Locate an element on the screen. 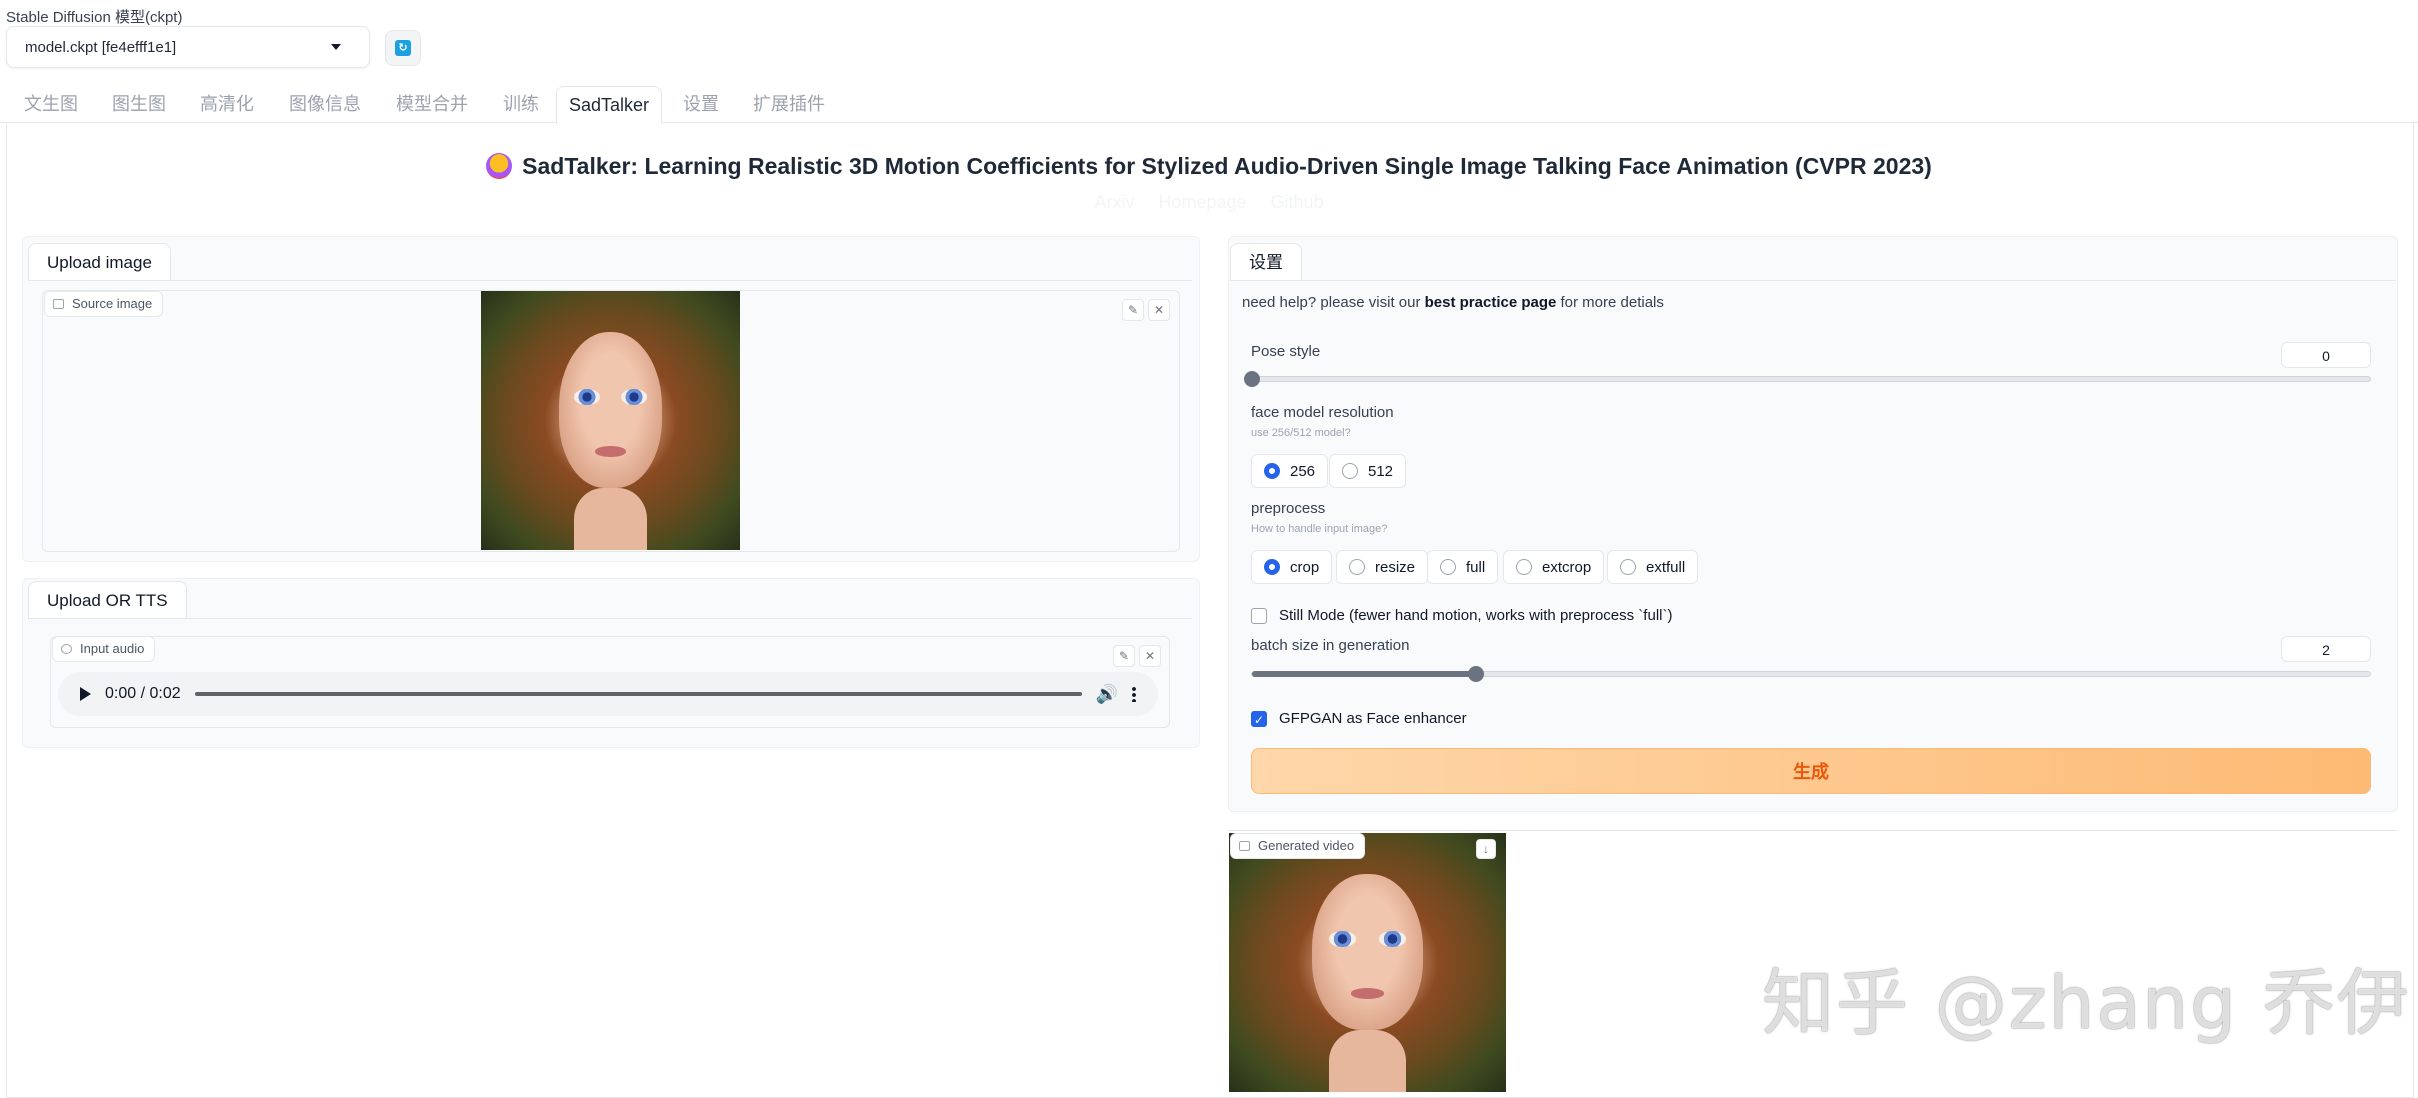 This screenshot has width=2418, height=1098. input-audio-chip: Input audio is located at coordinates (104, 649).